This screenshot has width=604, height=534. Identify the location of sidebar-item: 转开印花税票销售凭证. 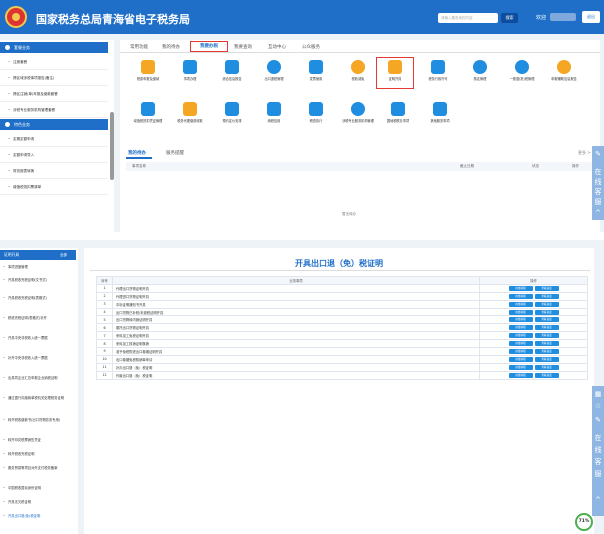
(38, 440).